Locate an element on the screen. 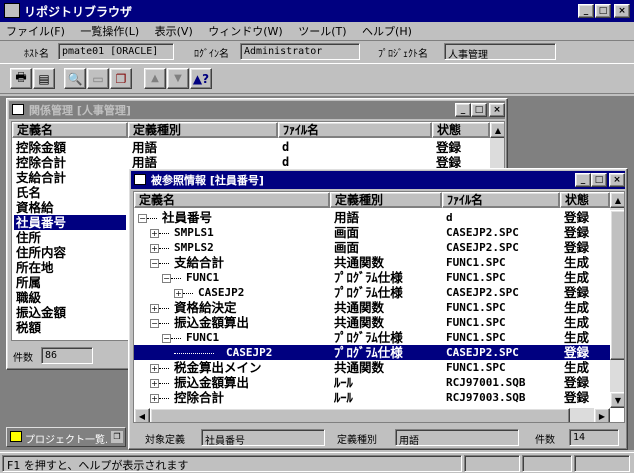  relation-count-label: 件数 is located at coordinates (23, 358).